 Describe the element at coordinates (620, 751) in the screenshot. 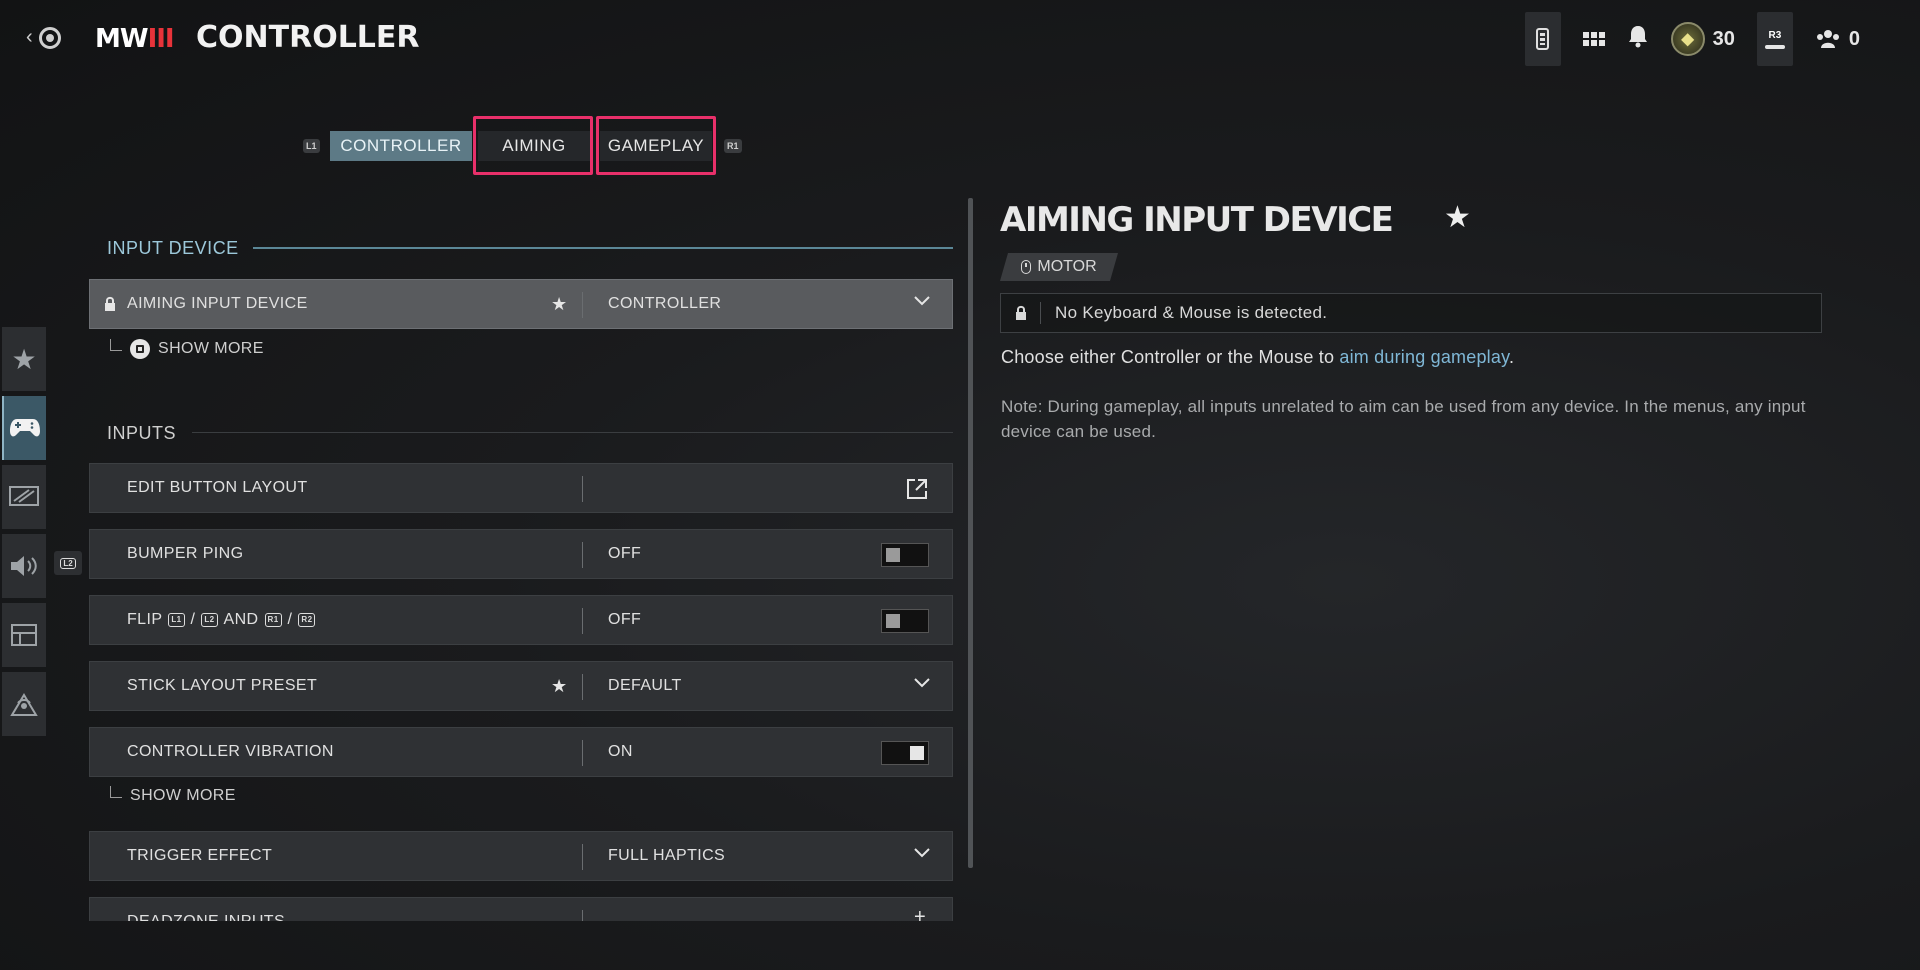

I see `setting-value: ON` at that location.